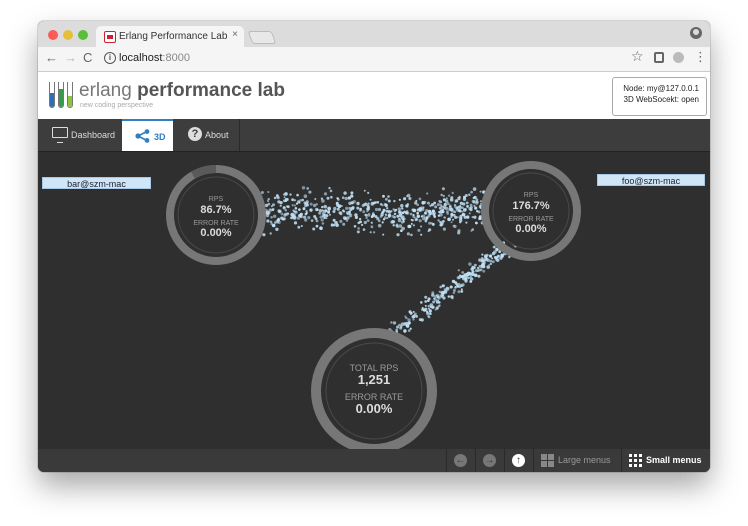 The image size is (748, 526). Describe the element at coordinates (53, 35) in the screenshot. I see `close-window-button` at that location.